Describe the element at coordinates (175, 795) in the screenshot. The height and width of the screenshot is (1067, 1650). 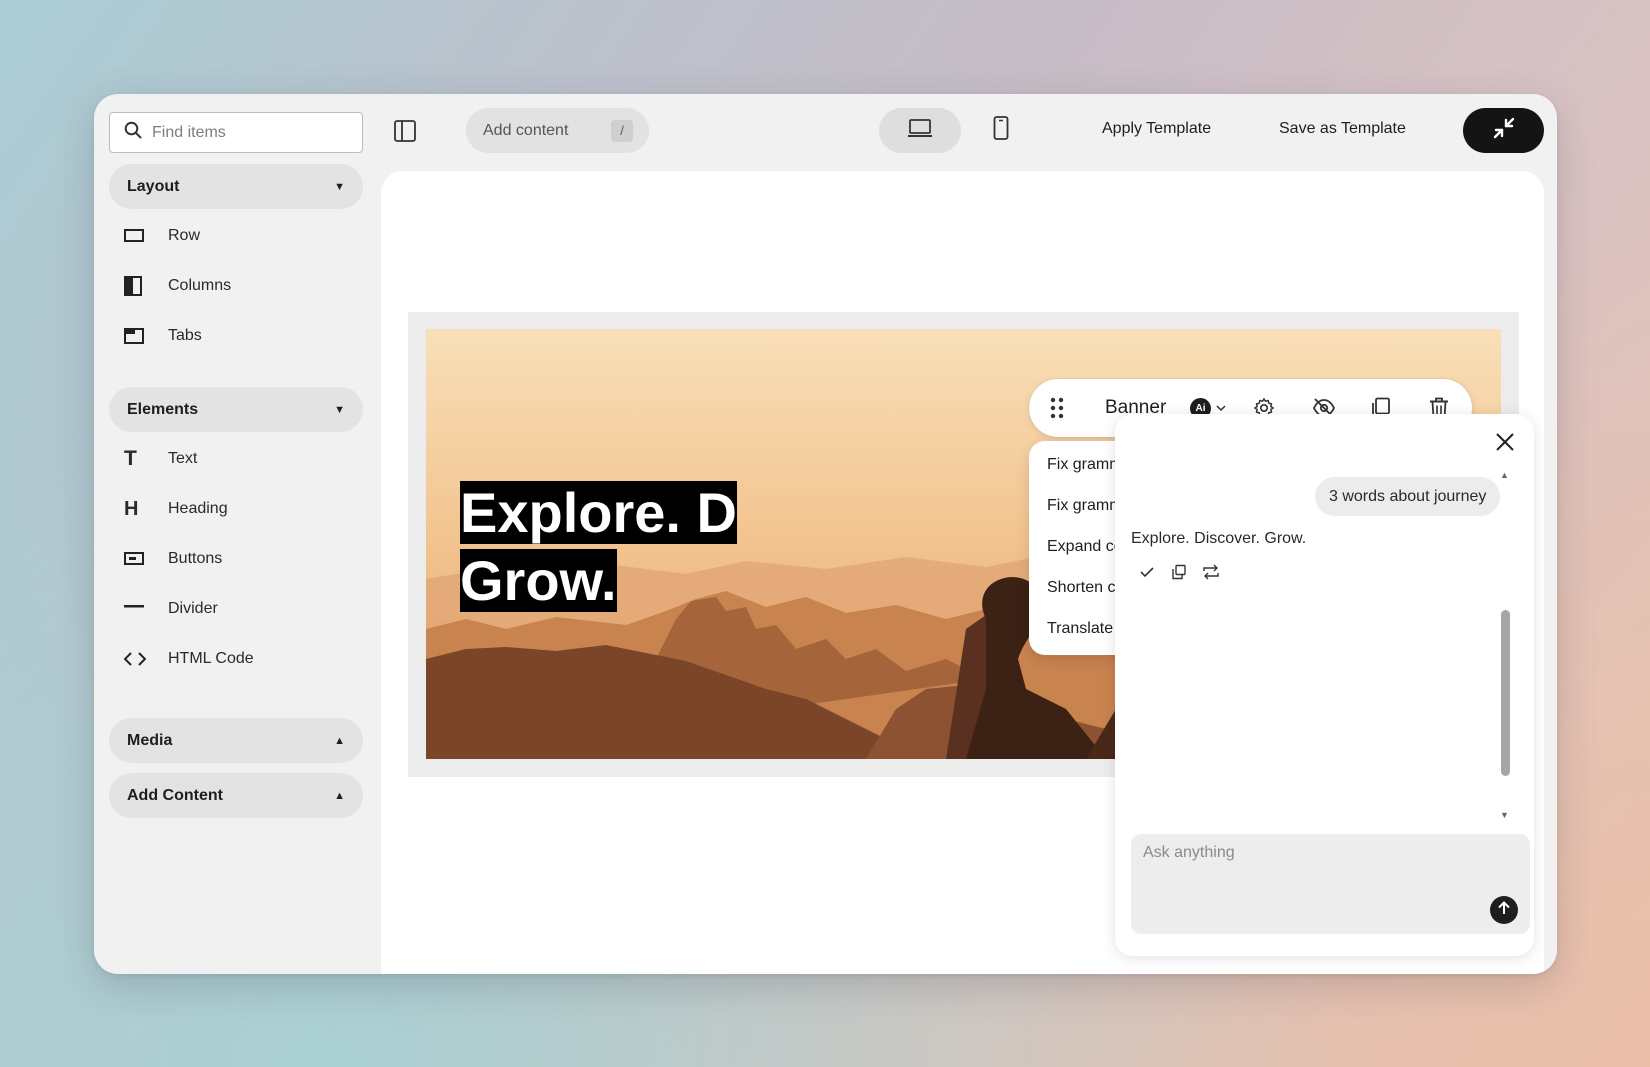
I see `section-title: Add Content` at that location.